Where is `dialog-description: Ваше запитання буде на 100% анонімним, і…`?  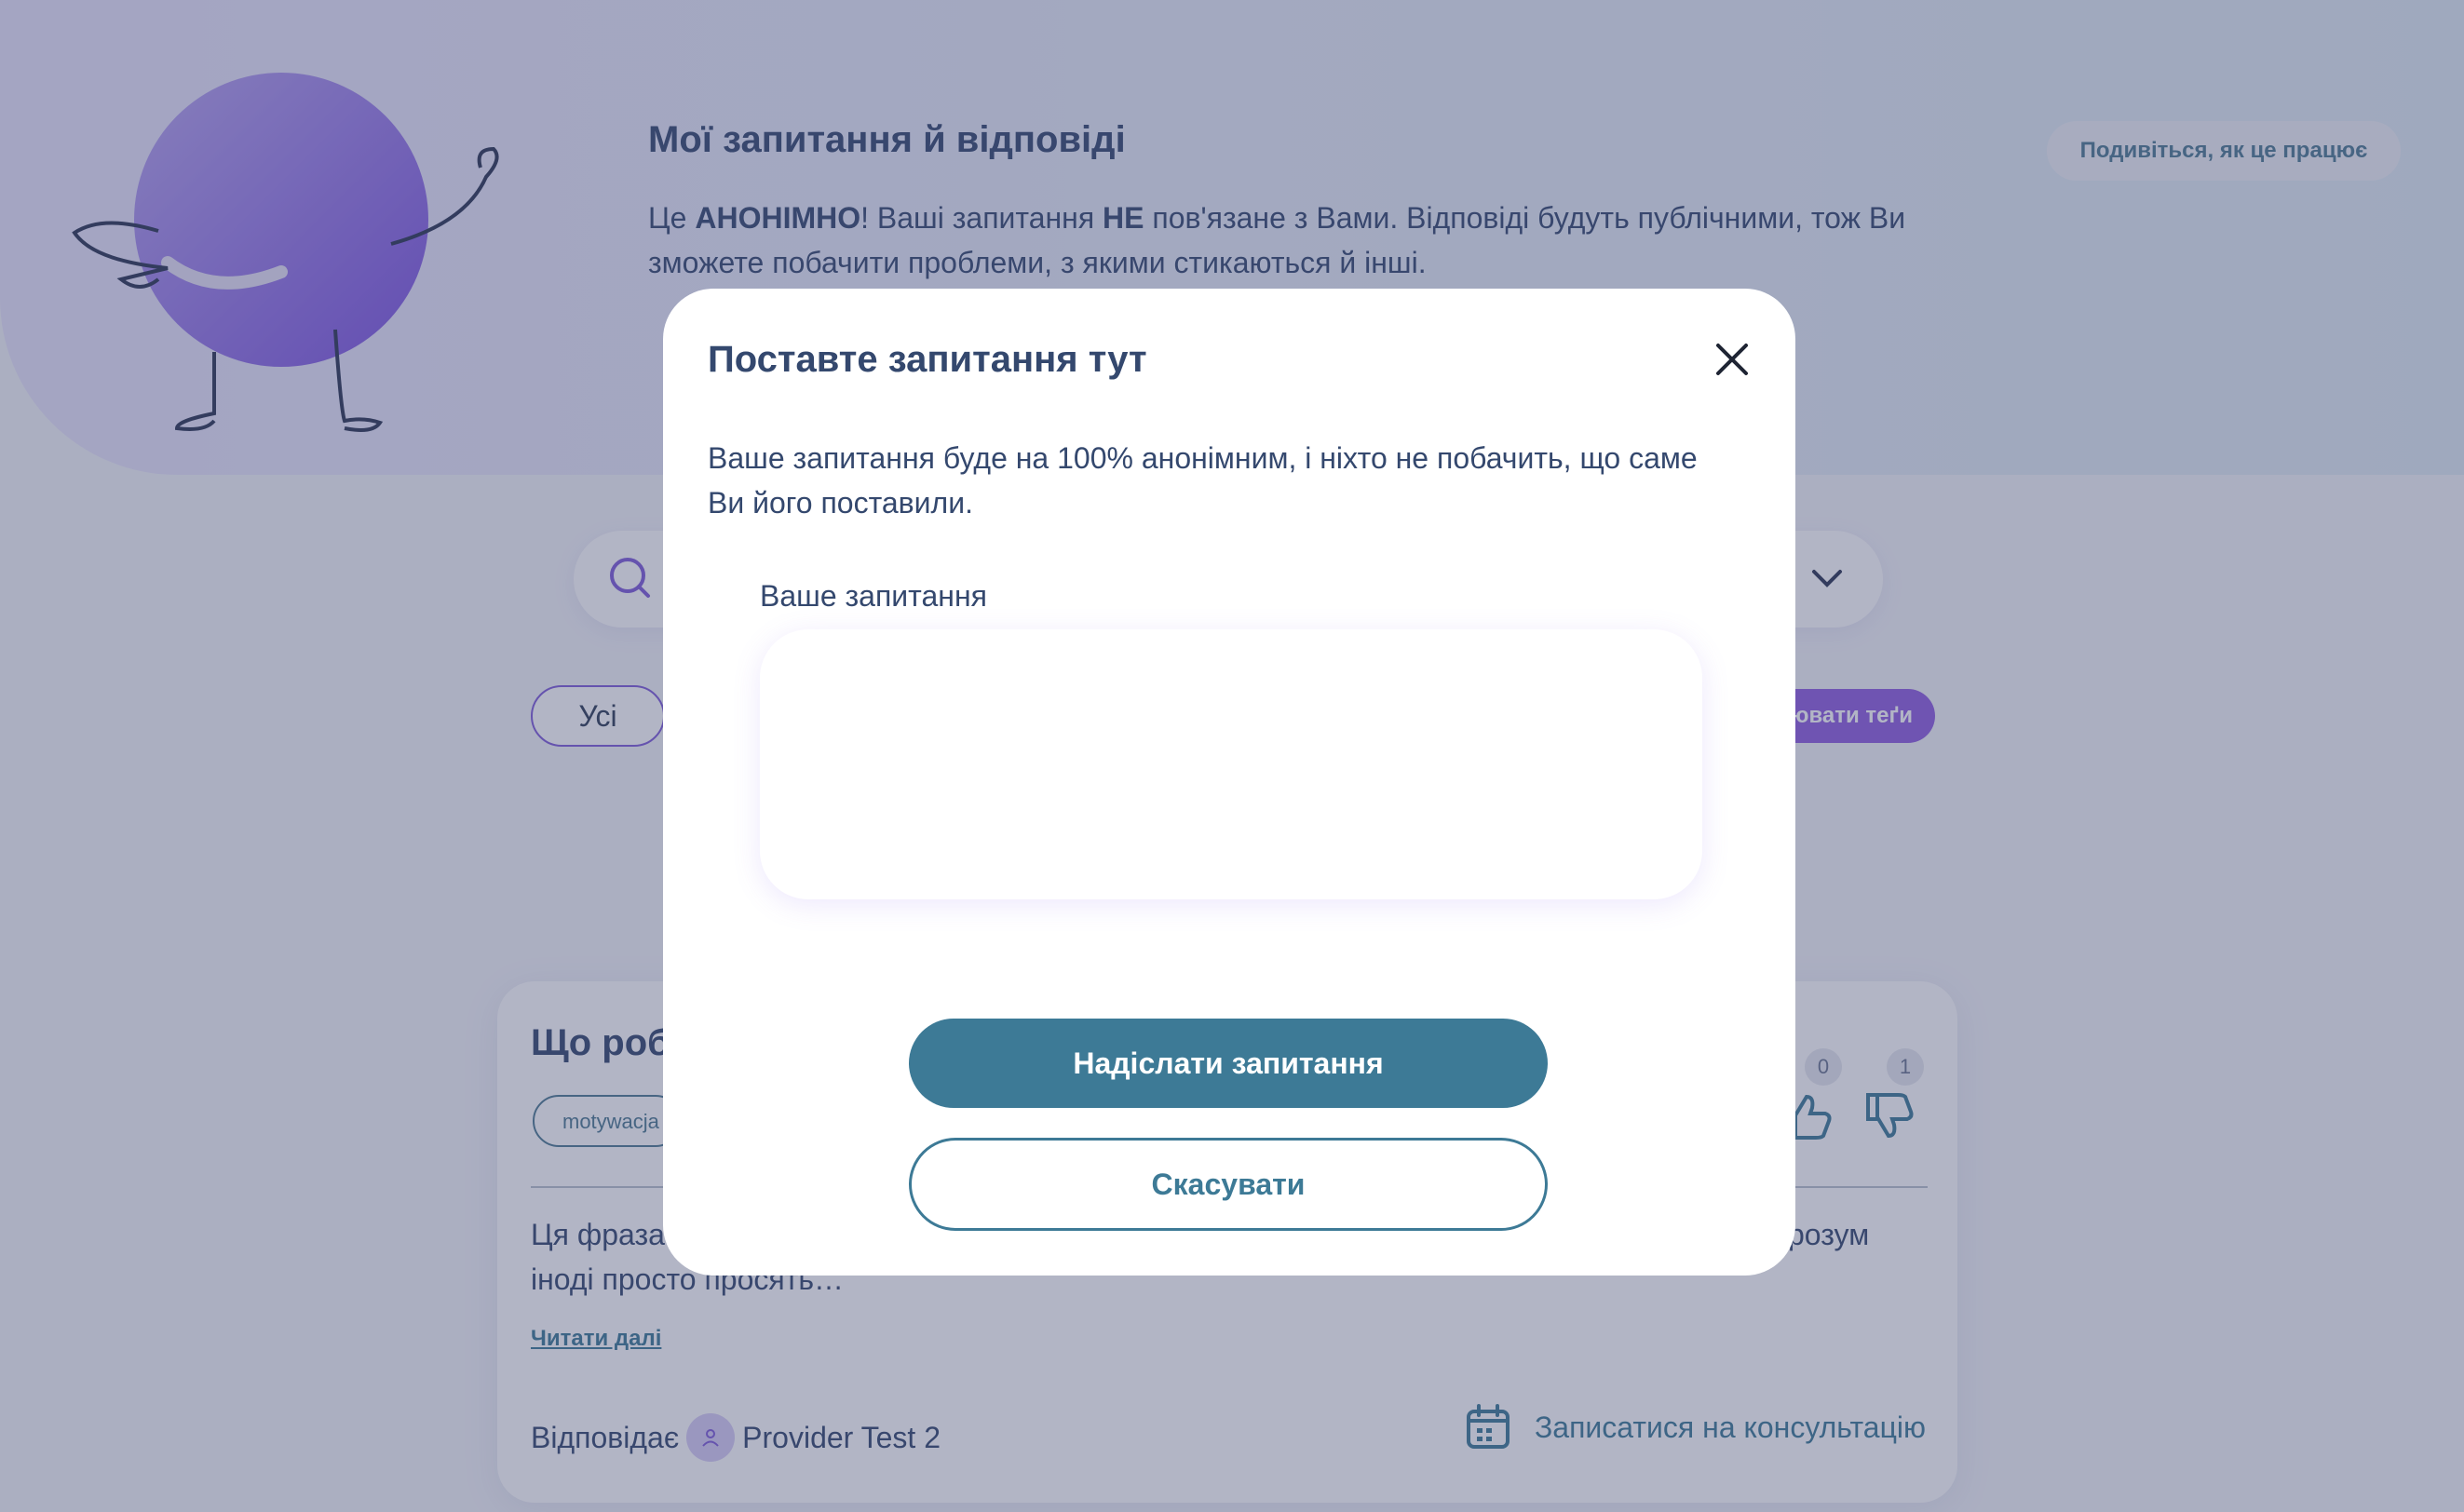 dialog-description: Ваше запитання буде на 100% анонімним, і… is located at coordinates (1203, 480).